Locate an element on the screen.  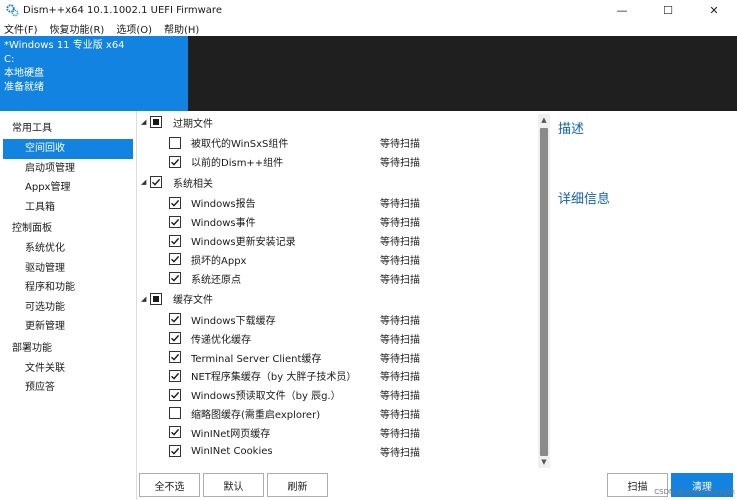
tree-item: Terminal Server Client缓存 等待扫描 is located at coordinates (338, 357).